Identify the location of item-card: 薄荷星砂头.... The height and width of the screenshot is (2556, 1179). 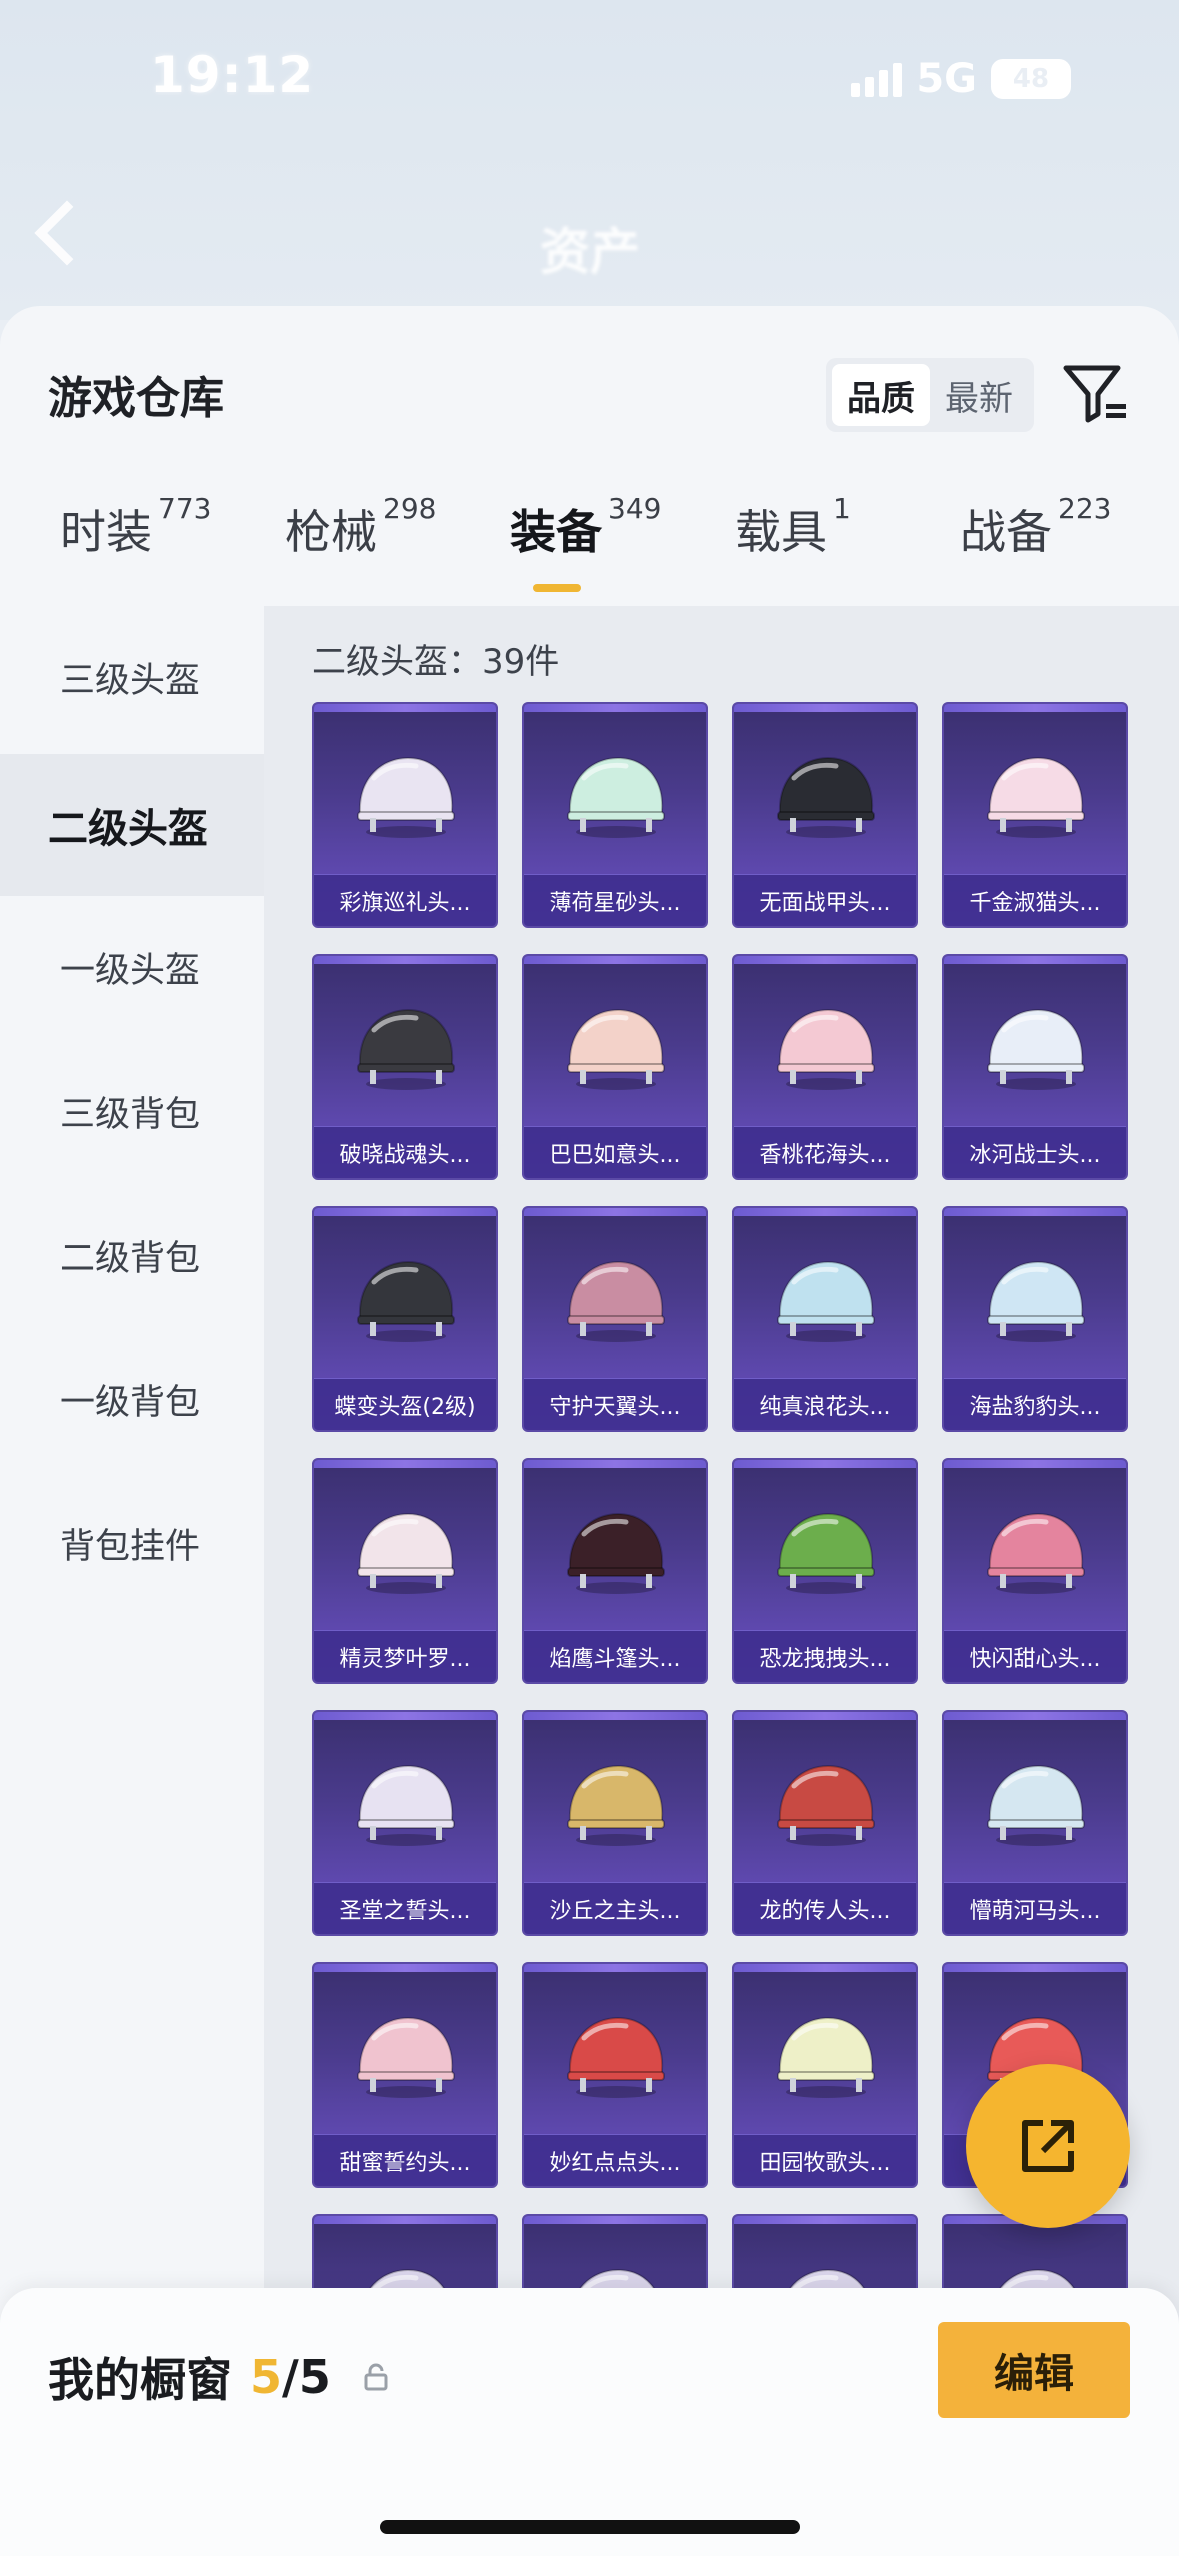
(615, 815).